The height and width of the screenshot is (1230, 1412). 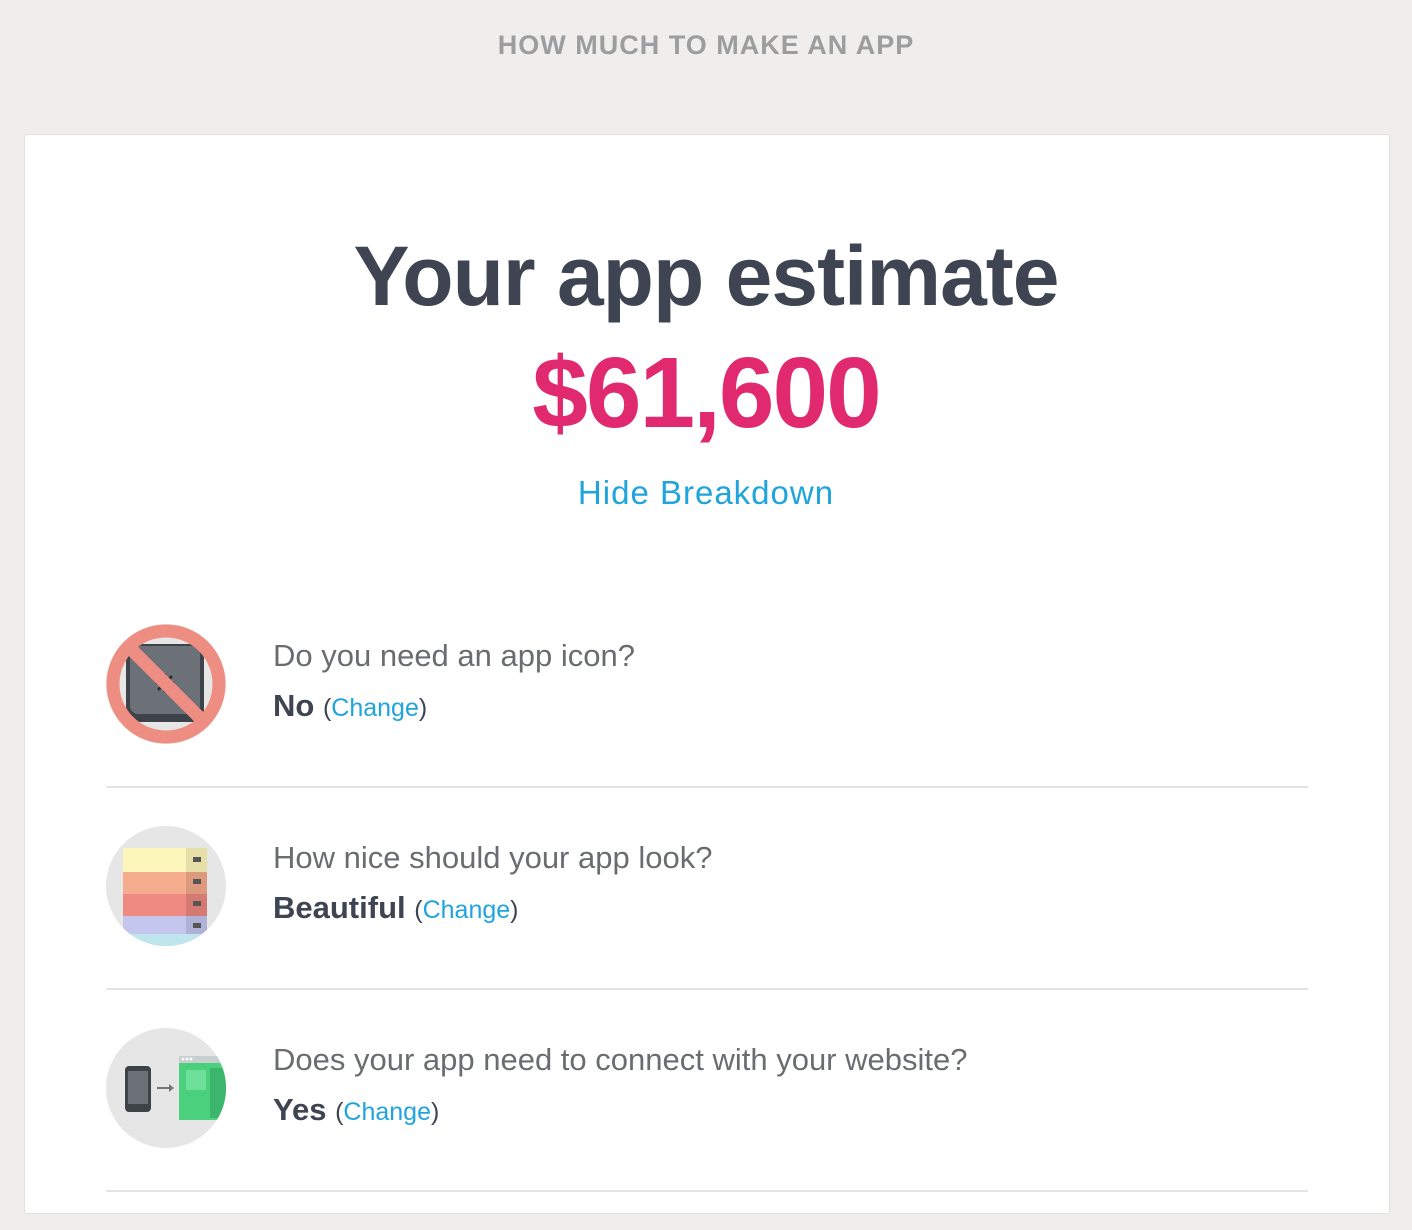 I want to click on estimate-price: $61,600, so click(x=706, y=393).